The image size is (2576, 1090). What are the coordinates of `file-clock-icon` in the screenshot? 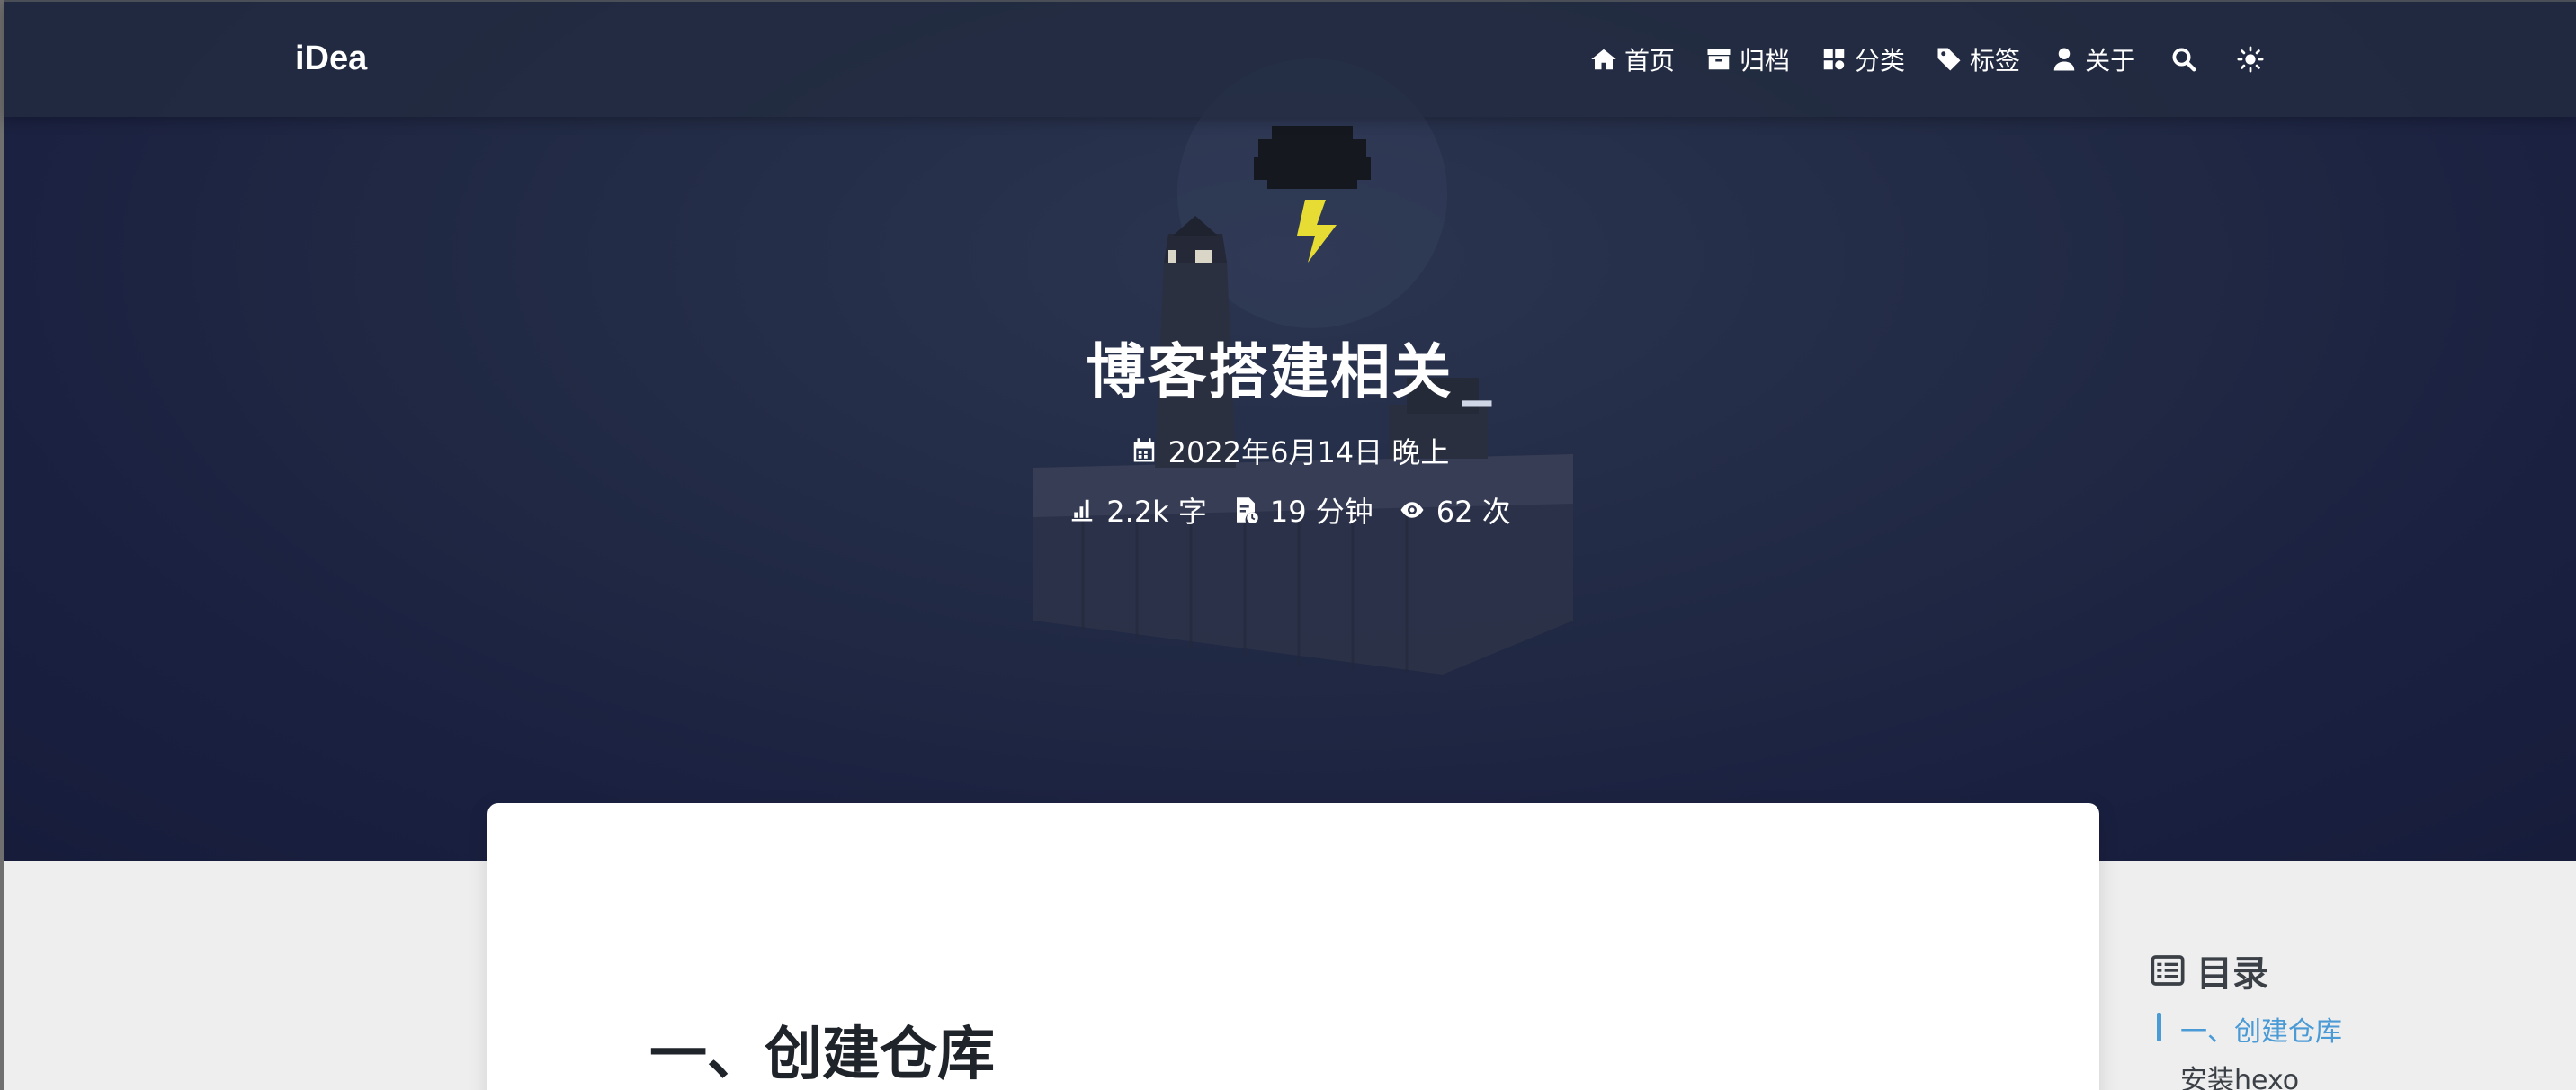 It's located at (1247, 510).